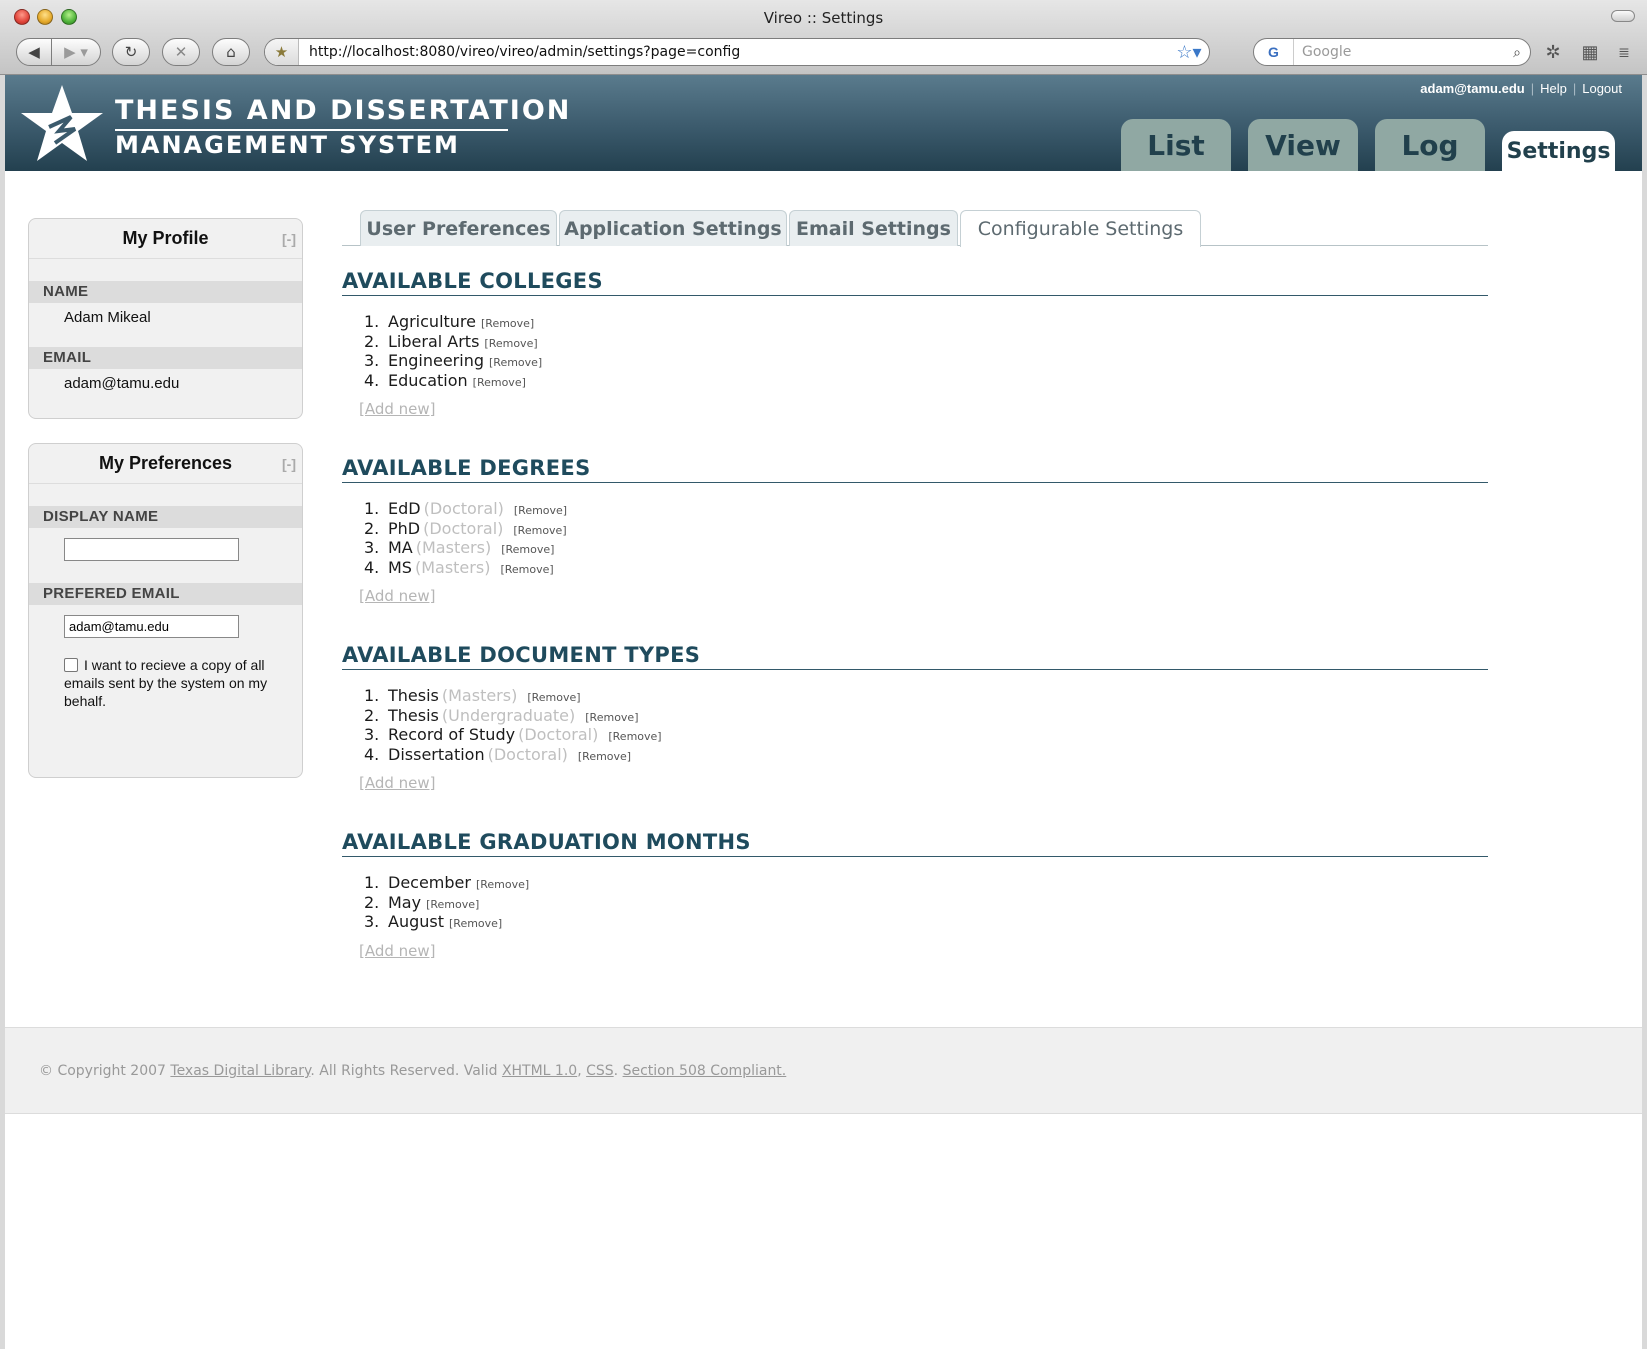  I want to click on list-item: 3. Engineering [Remove], so click(926, 361).